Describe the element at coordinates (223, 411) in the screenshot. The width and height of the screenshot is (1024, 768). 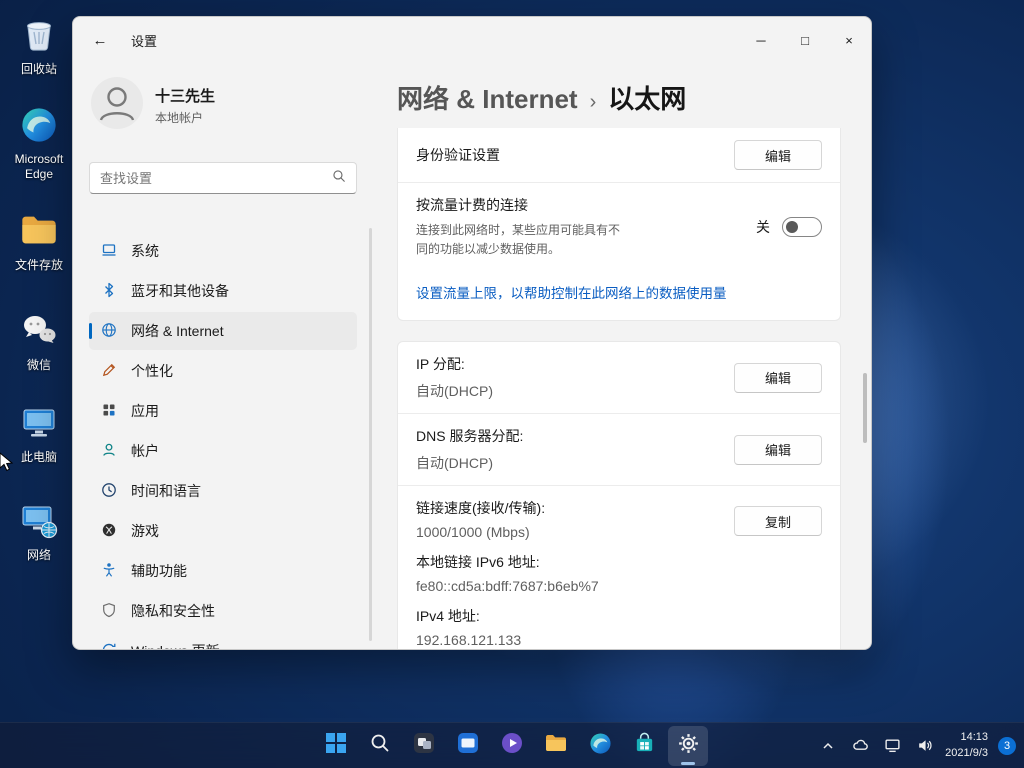
I see `sidebar-item-apps: 应用` at that location.